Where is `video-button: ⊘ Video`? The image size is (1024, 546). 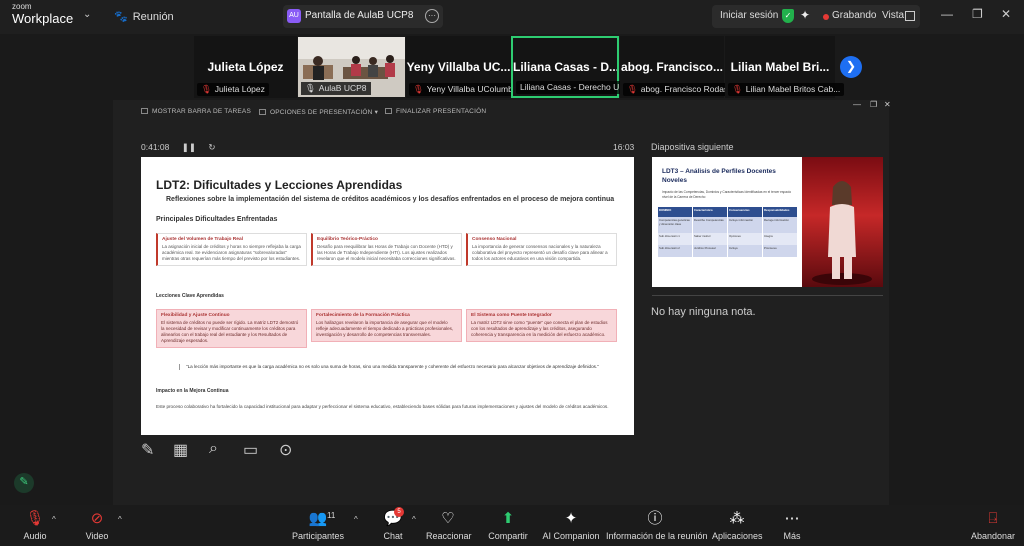 video-button: ⊘ Video is located at coordinates (97, 525).